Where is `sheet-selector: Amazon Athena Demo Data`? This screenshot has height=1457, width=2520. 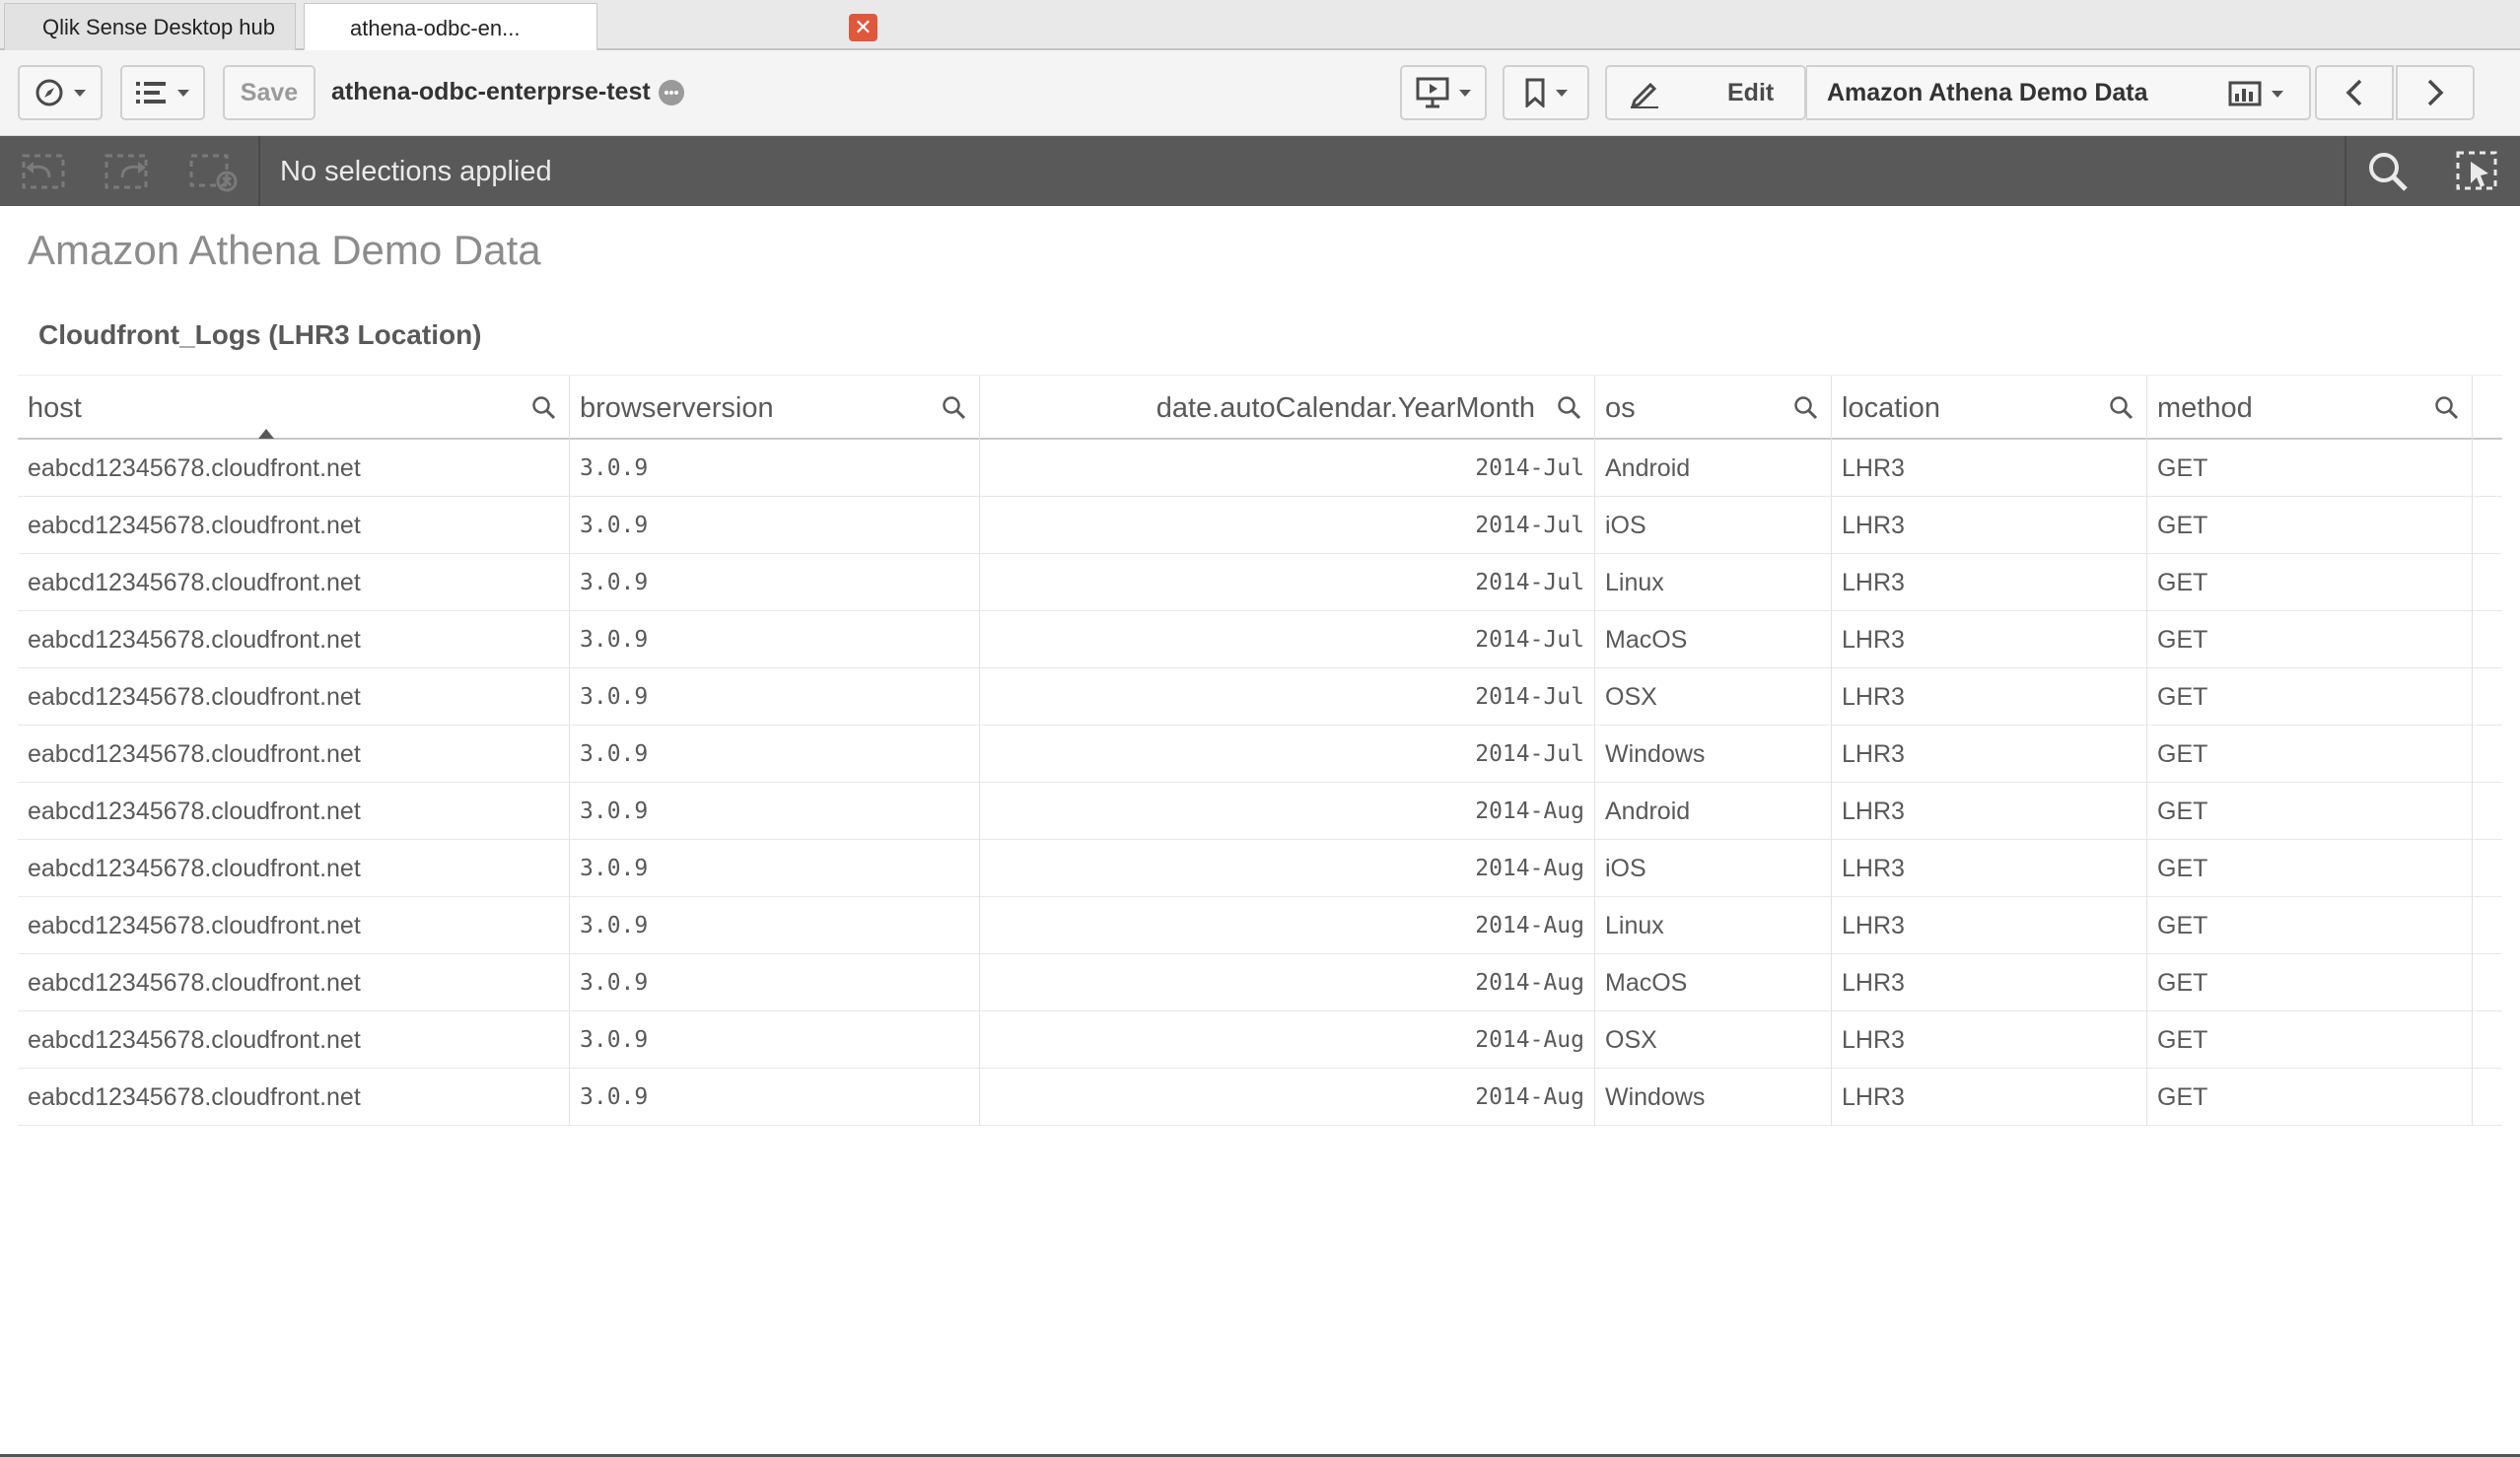
sheet-selector: Amazon Athena Demo Data is located at coordinates (2058, 93).